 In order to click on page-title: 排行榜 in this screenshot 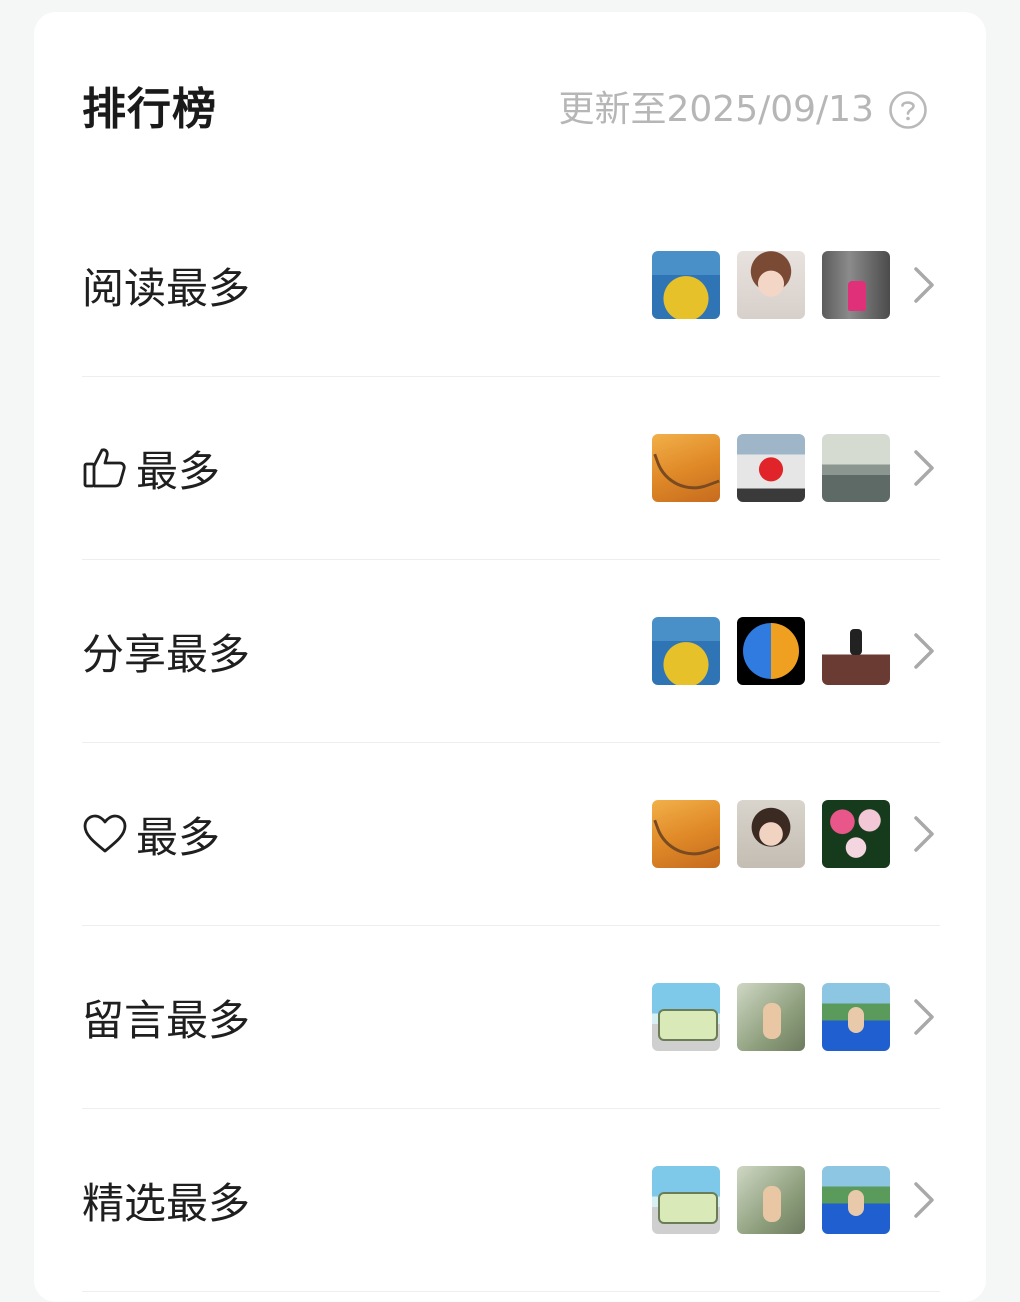, I will do `click(149, 109)`.